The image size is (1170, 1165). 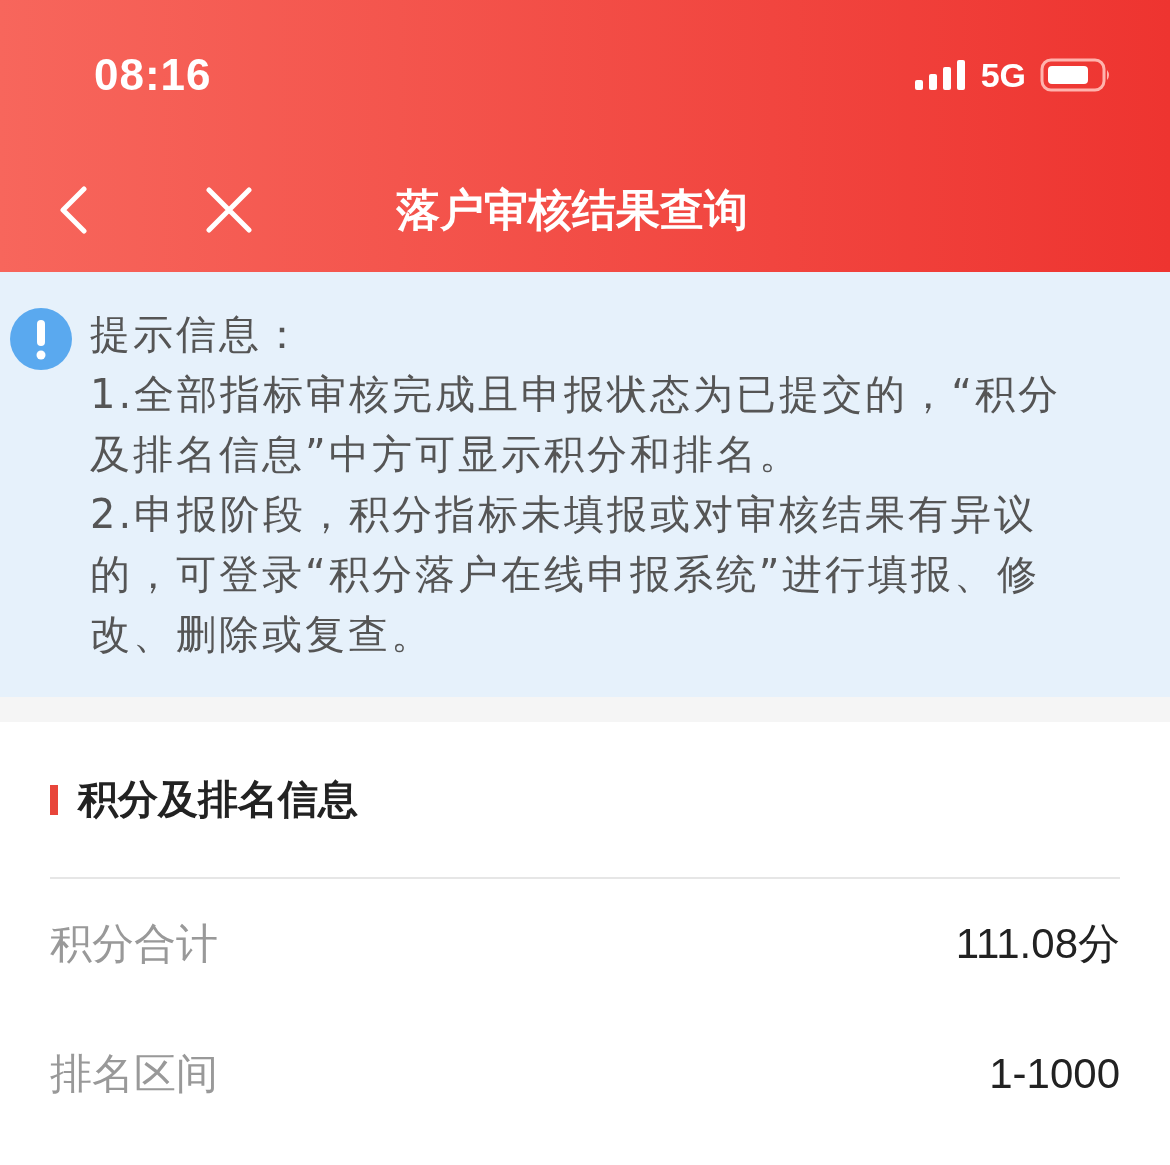 I want to click on page-title: 落户审核结果查询, so click(x=572, y=209).